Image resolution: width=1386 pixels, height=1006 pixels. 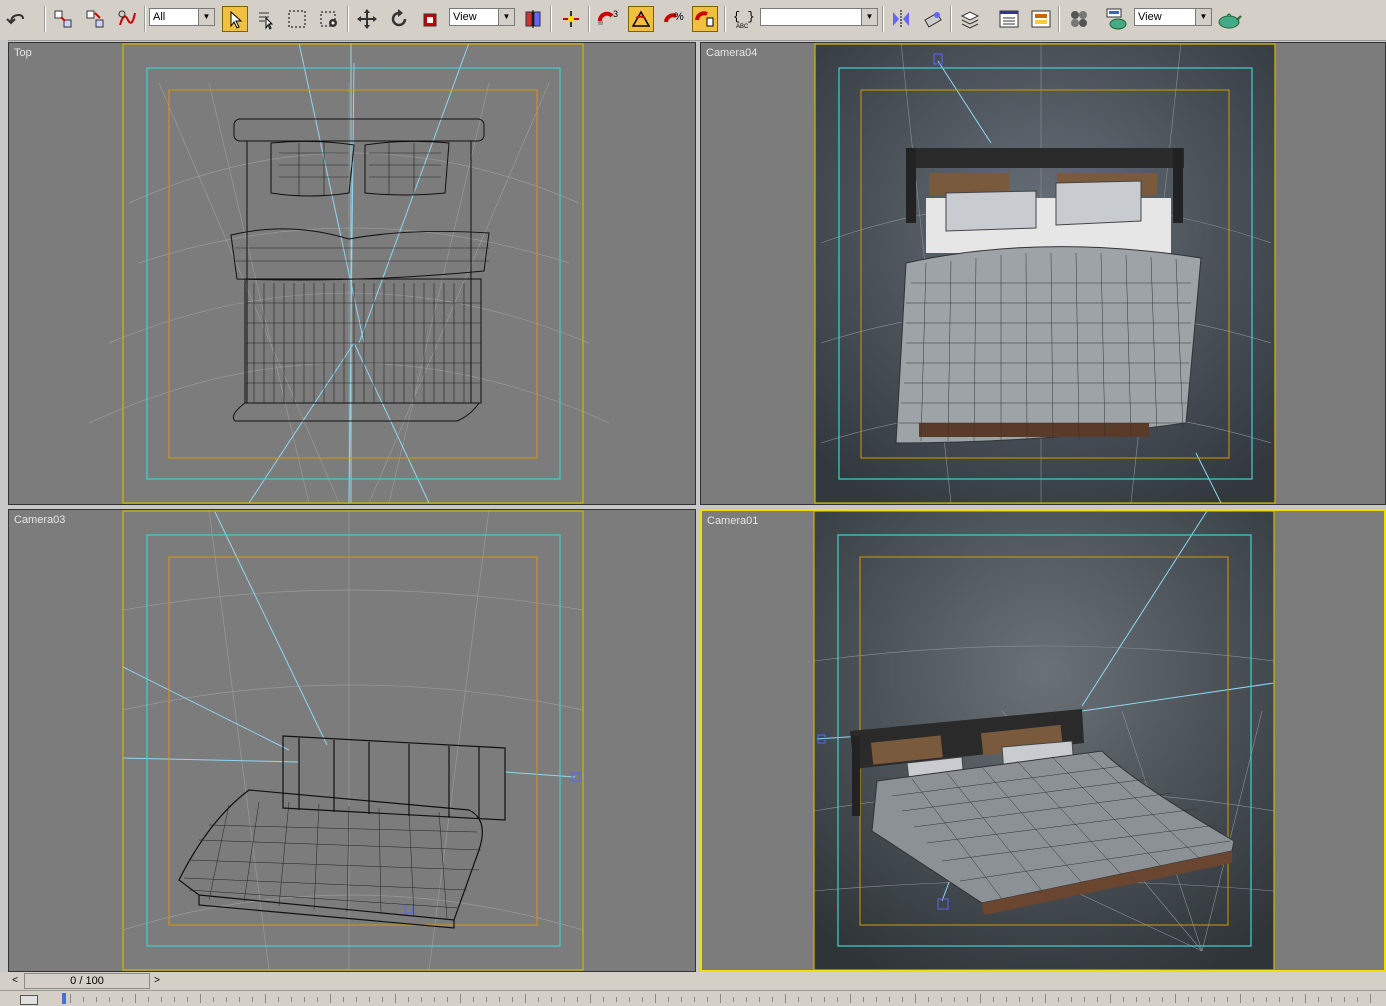 I want to click on link-icon, so click(x=63, y=19).